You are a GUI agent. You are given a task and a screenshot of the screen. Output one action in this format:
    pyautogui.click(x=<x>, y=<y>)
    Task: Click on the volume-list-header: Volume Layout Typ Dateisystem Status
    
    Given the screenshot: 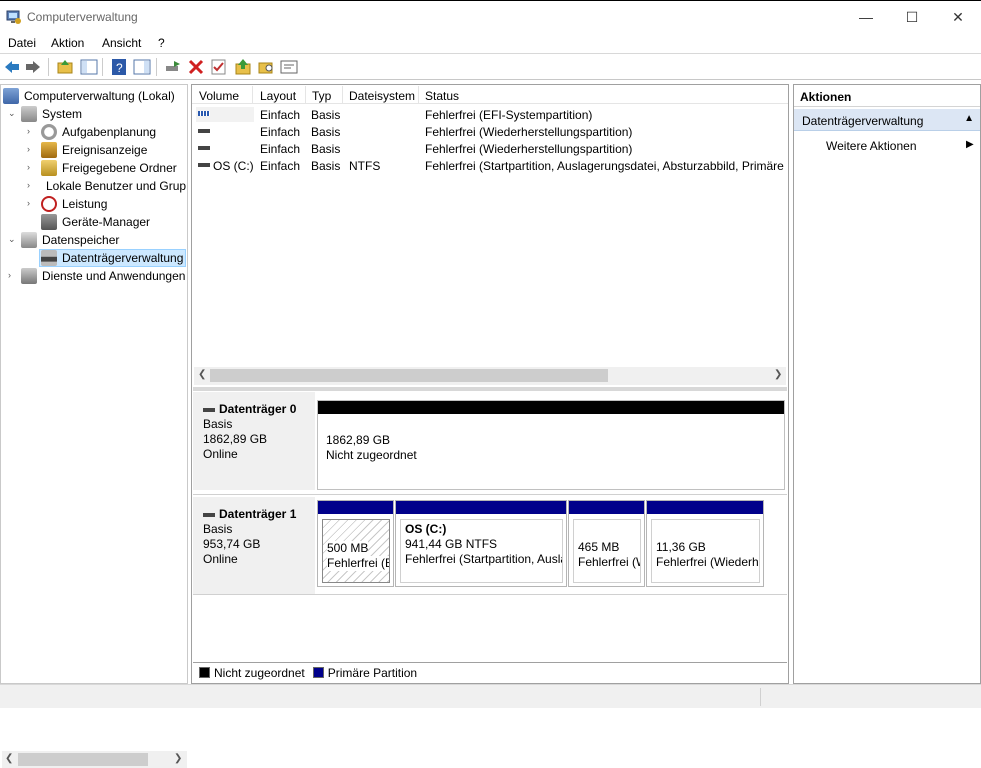 What is the action you would take?
    pyautogui.click(x=490, y=95)
    